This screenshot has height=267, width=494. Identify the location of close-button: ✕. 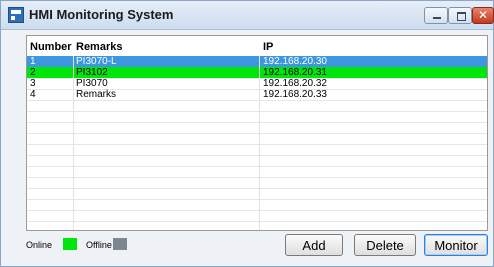
(483, 15).